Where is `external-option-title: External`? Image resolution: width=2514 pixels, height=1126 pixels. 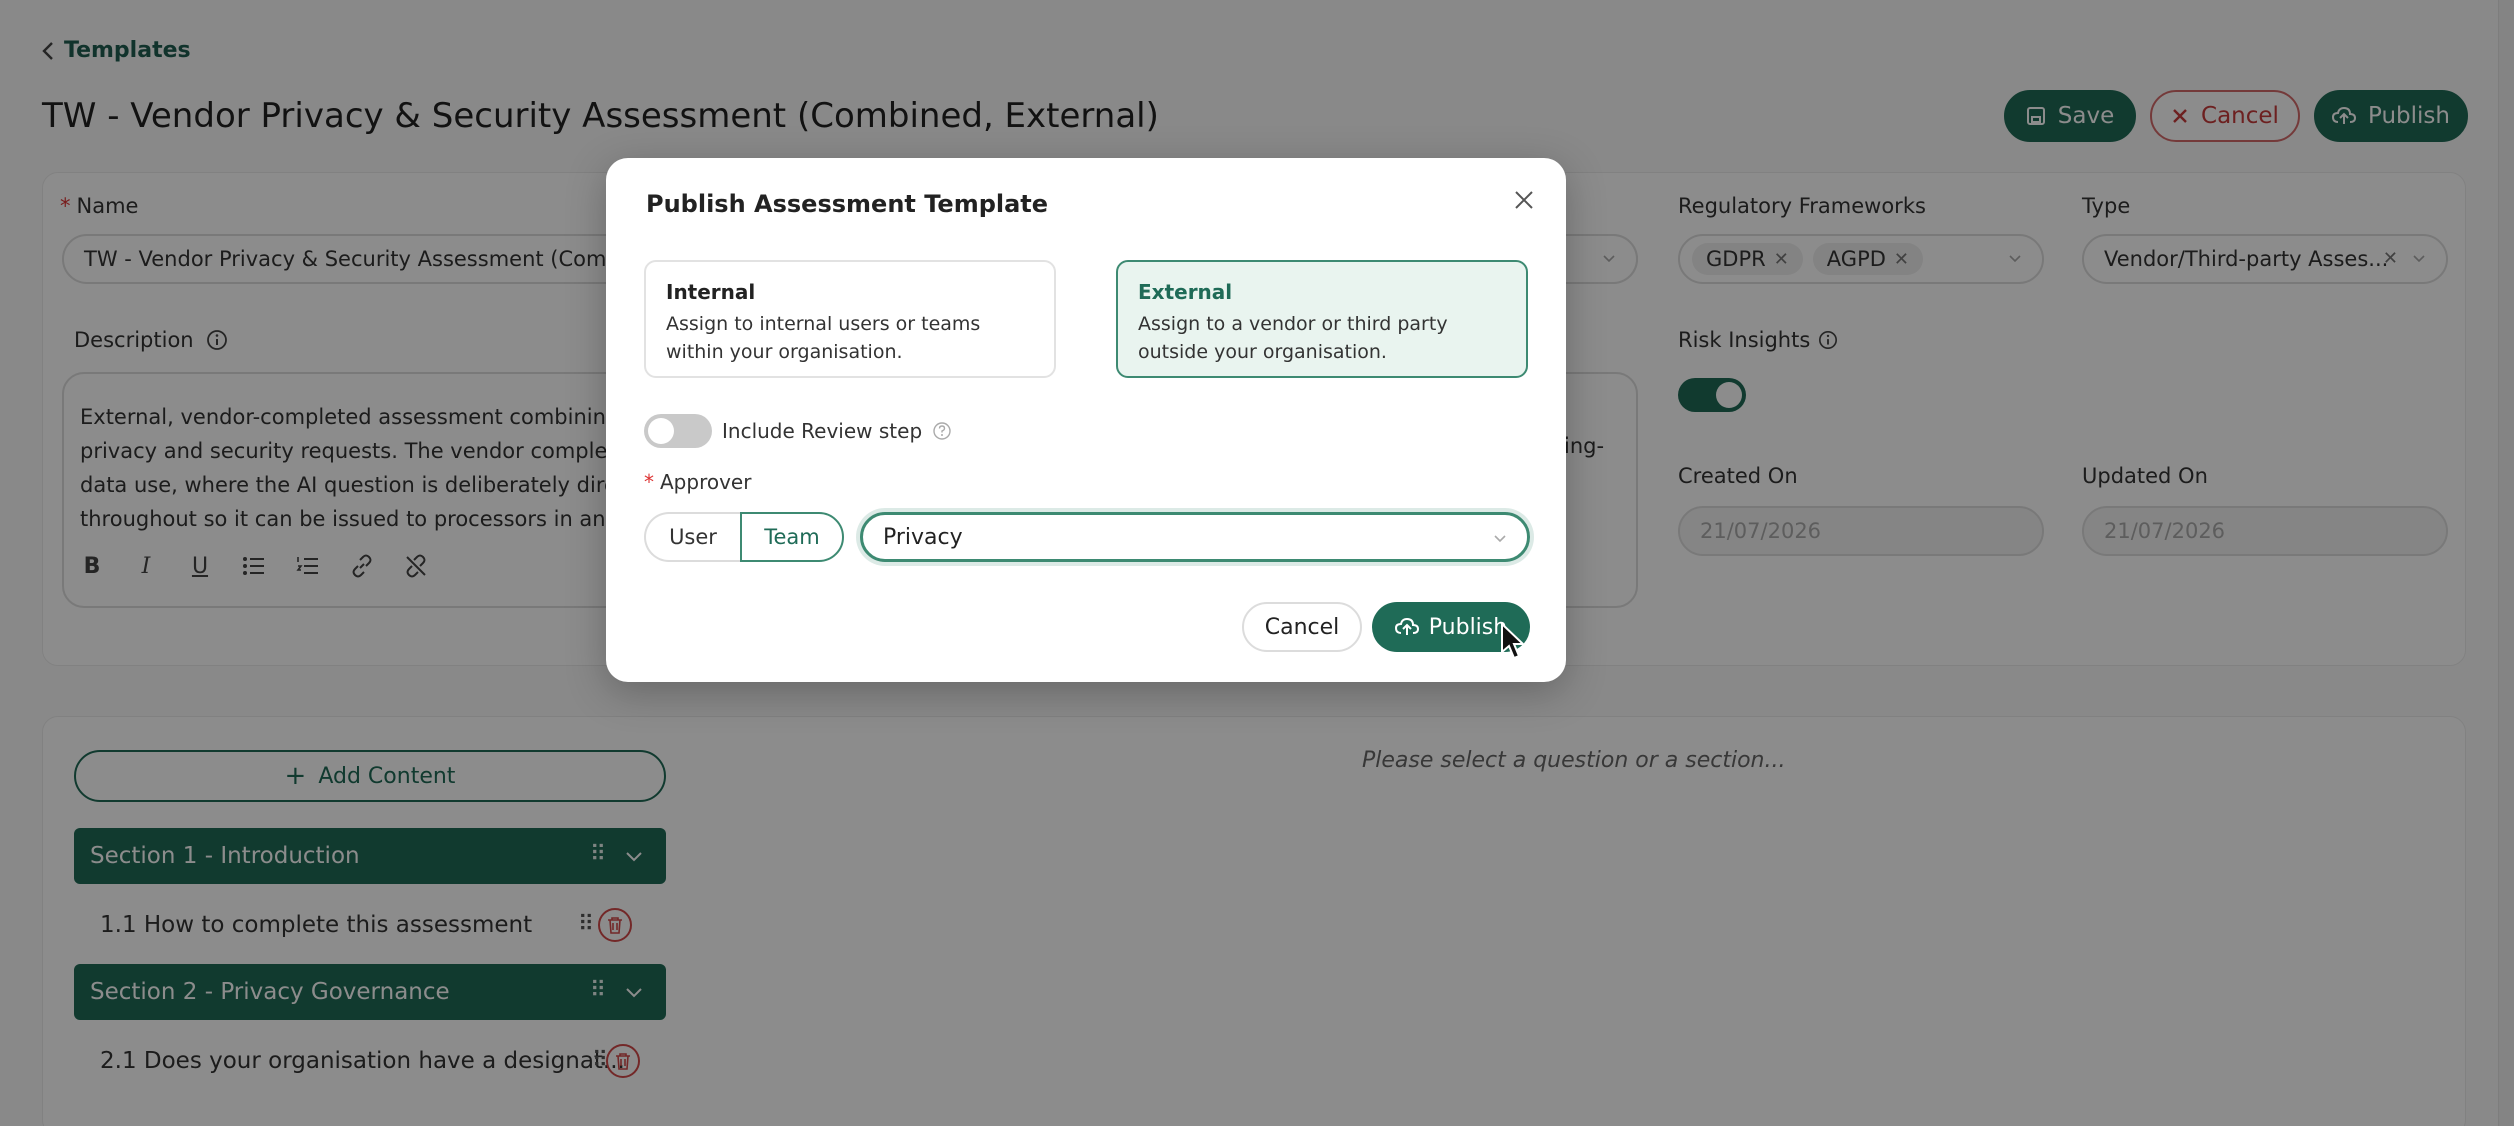 external-option-title: External is located at coordinates (1185, 292).